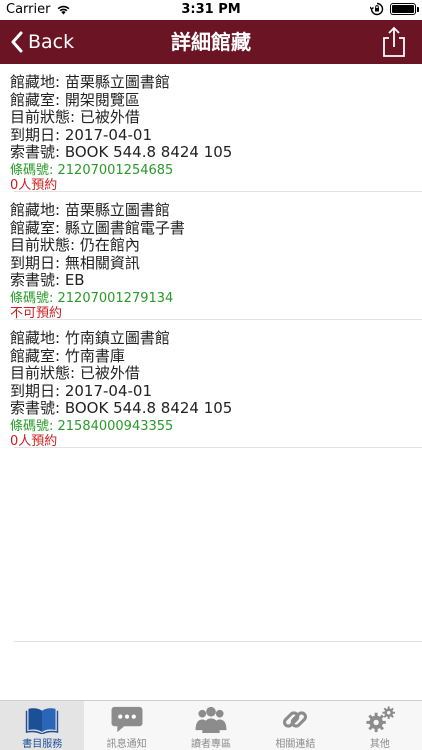 This screenshot has height=750, width=422. What do you see at coordinates (92, 426) in the screenshot?
I see `barcode-line: 條碼號: 21584000943355` at bounding box center [92, 426].